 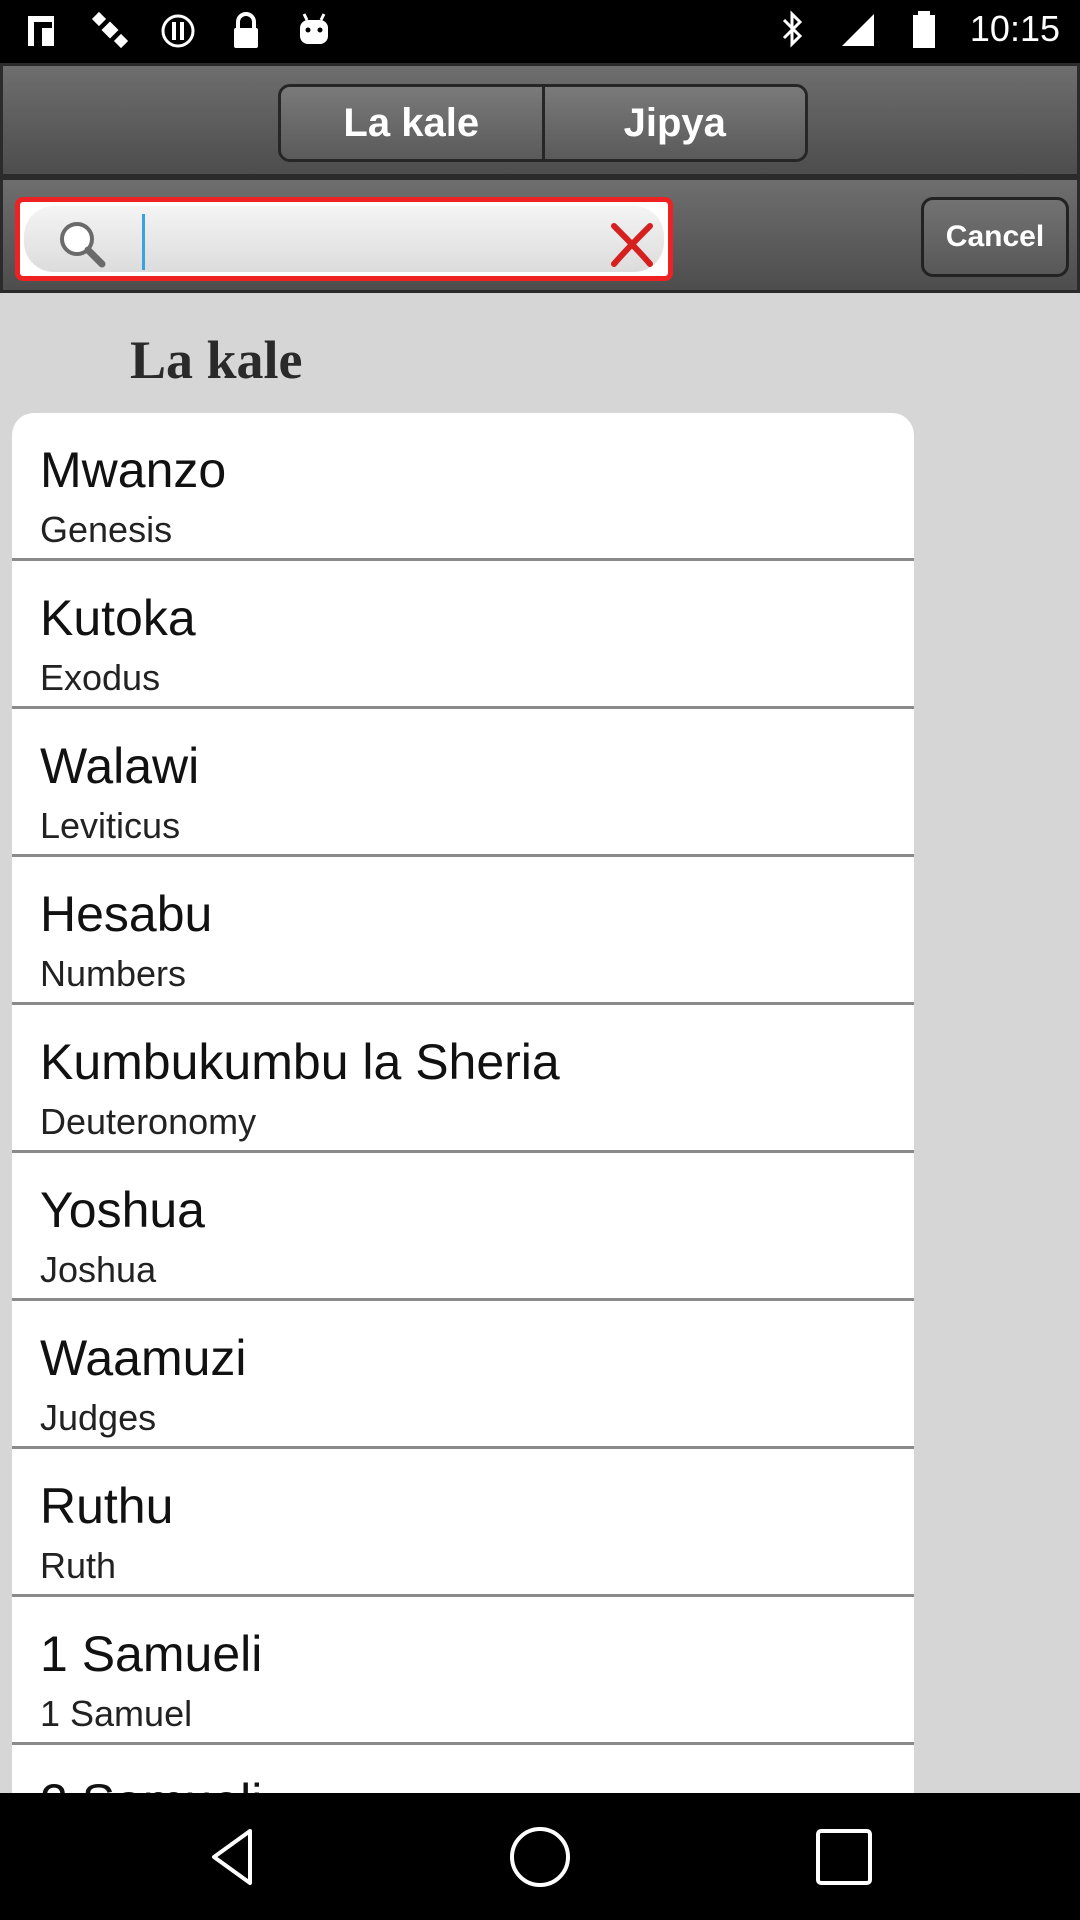 I want to click on status-left-icons, so click(x=178, y=31).